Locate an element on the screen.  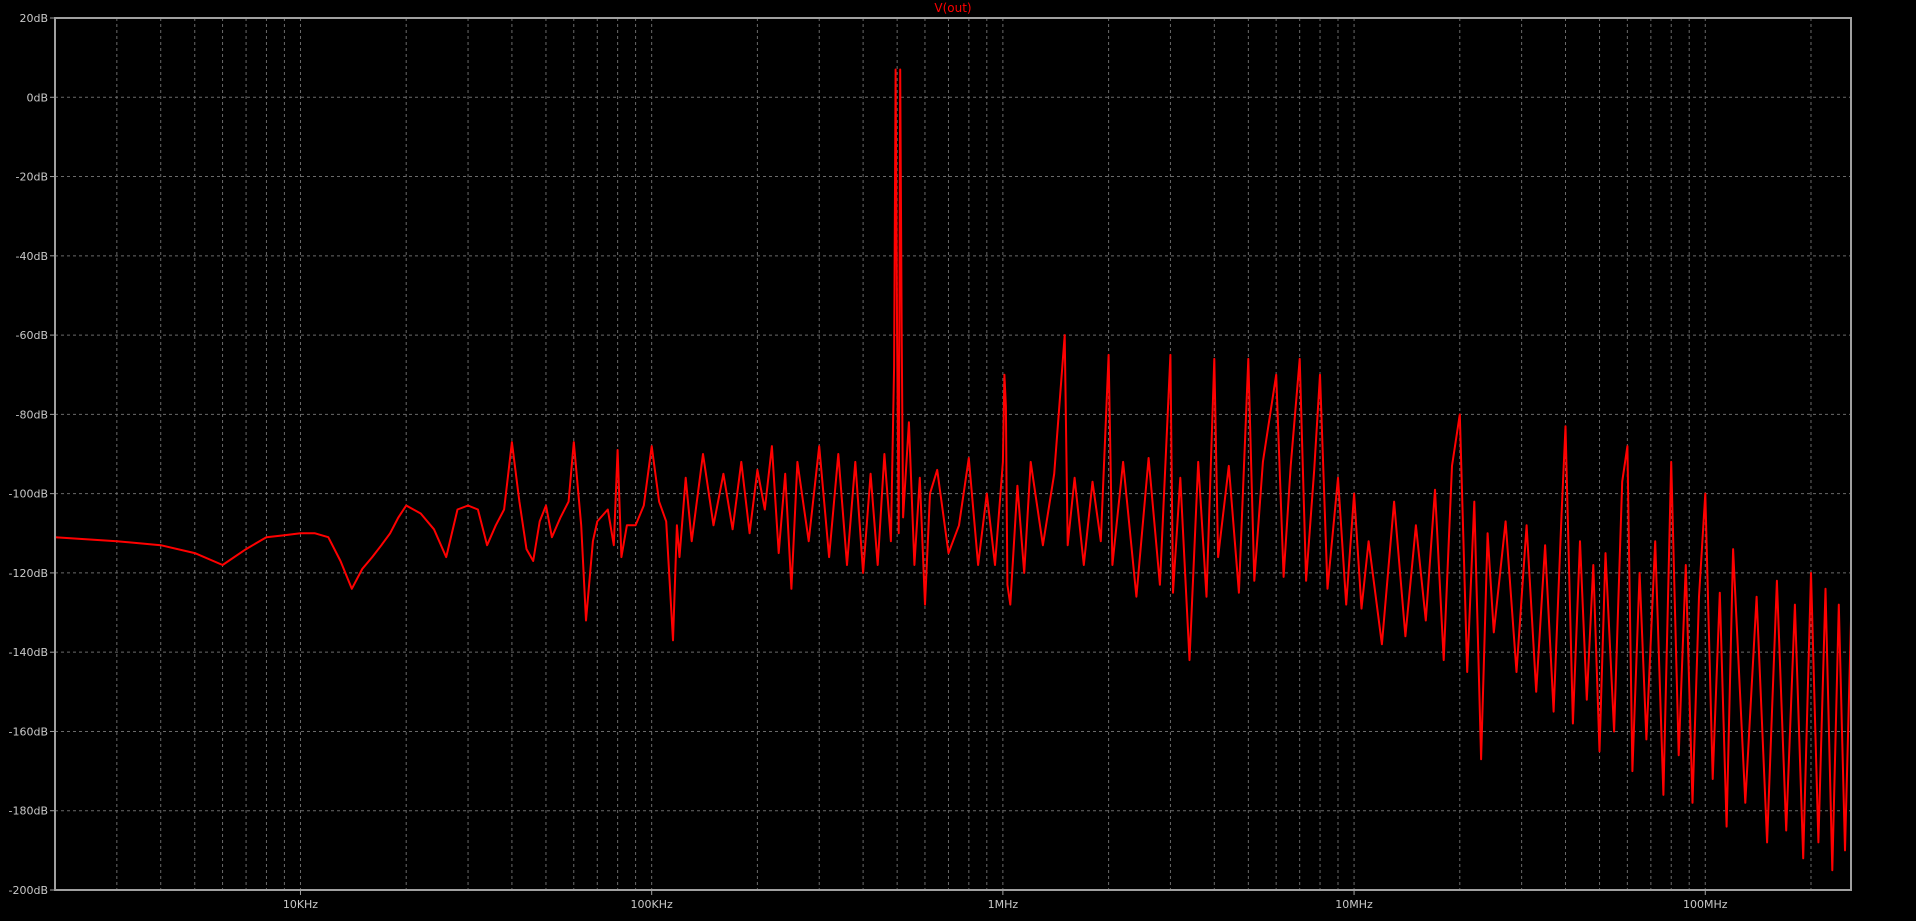
y-tick-label: 0dB is located at coordinates (37, 97).